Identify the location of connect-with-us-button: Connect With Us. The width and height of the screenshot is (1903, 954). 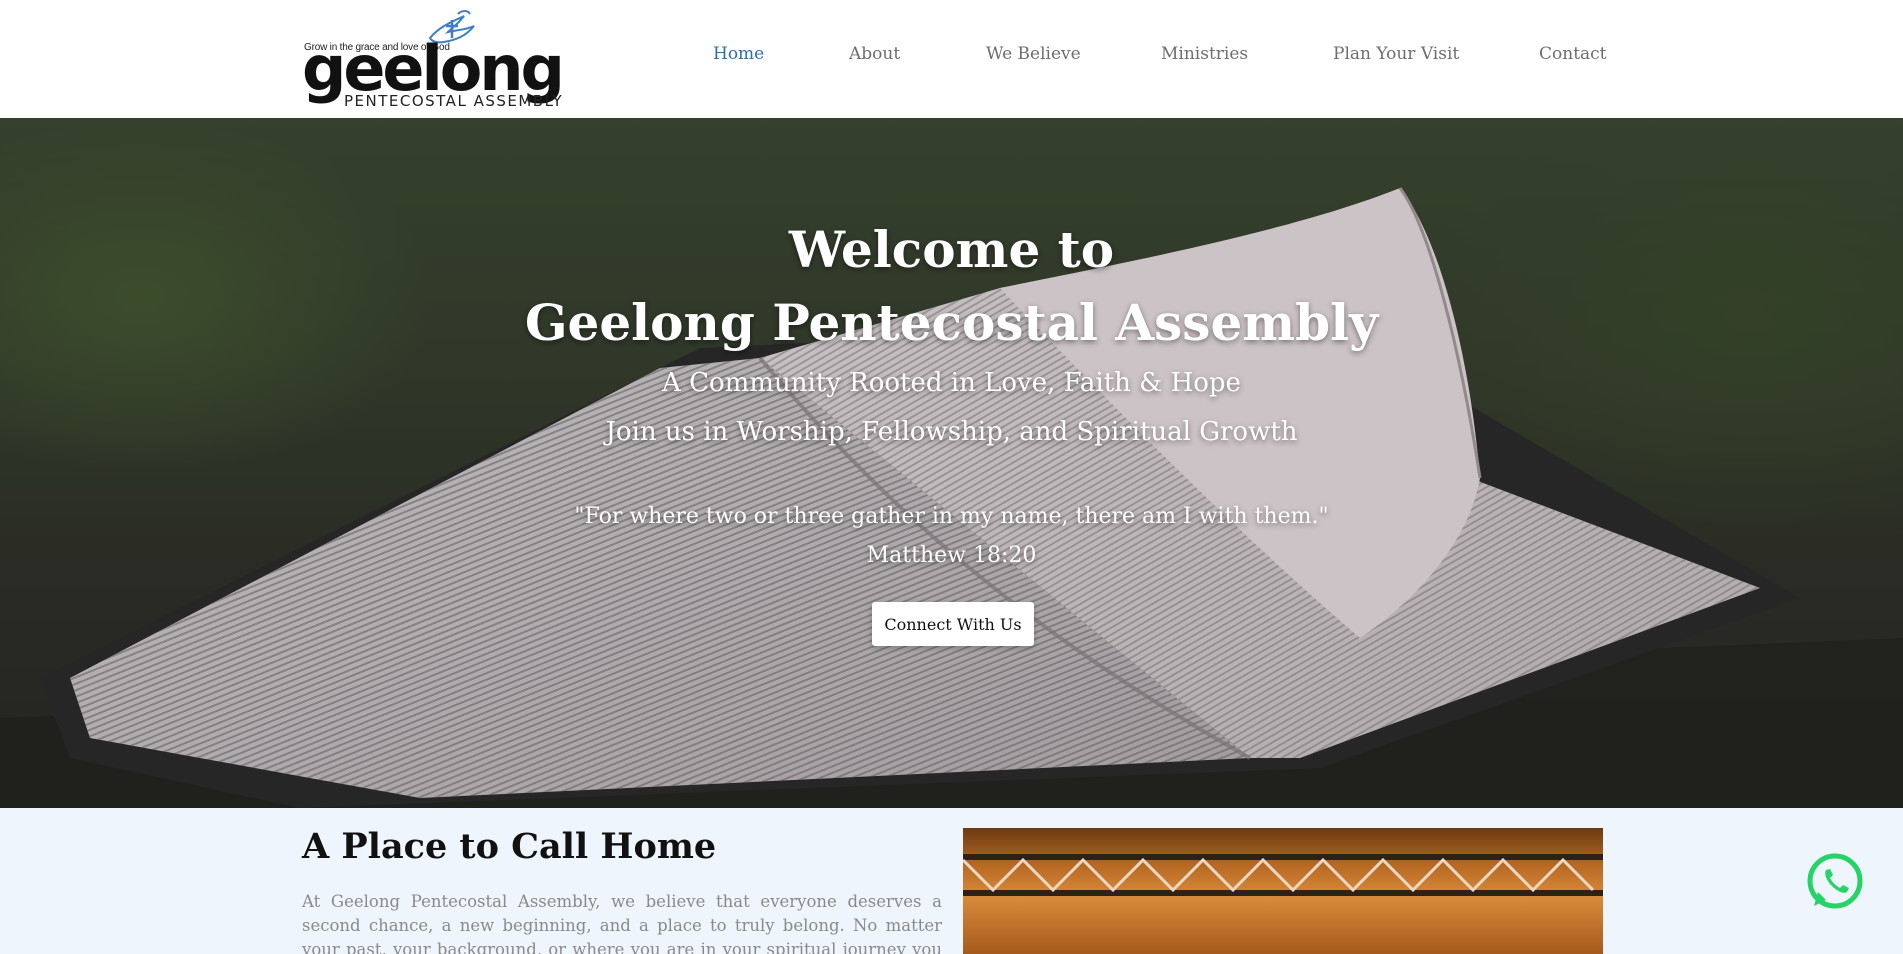
(953, 624).